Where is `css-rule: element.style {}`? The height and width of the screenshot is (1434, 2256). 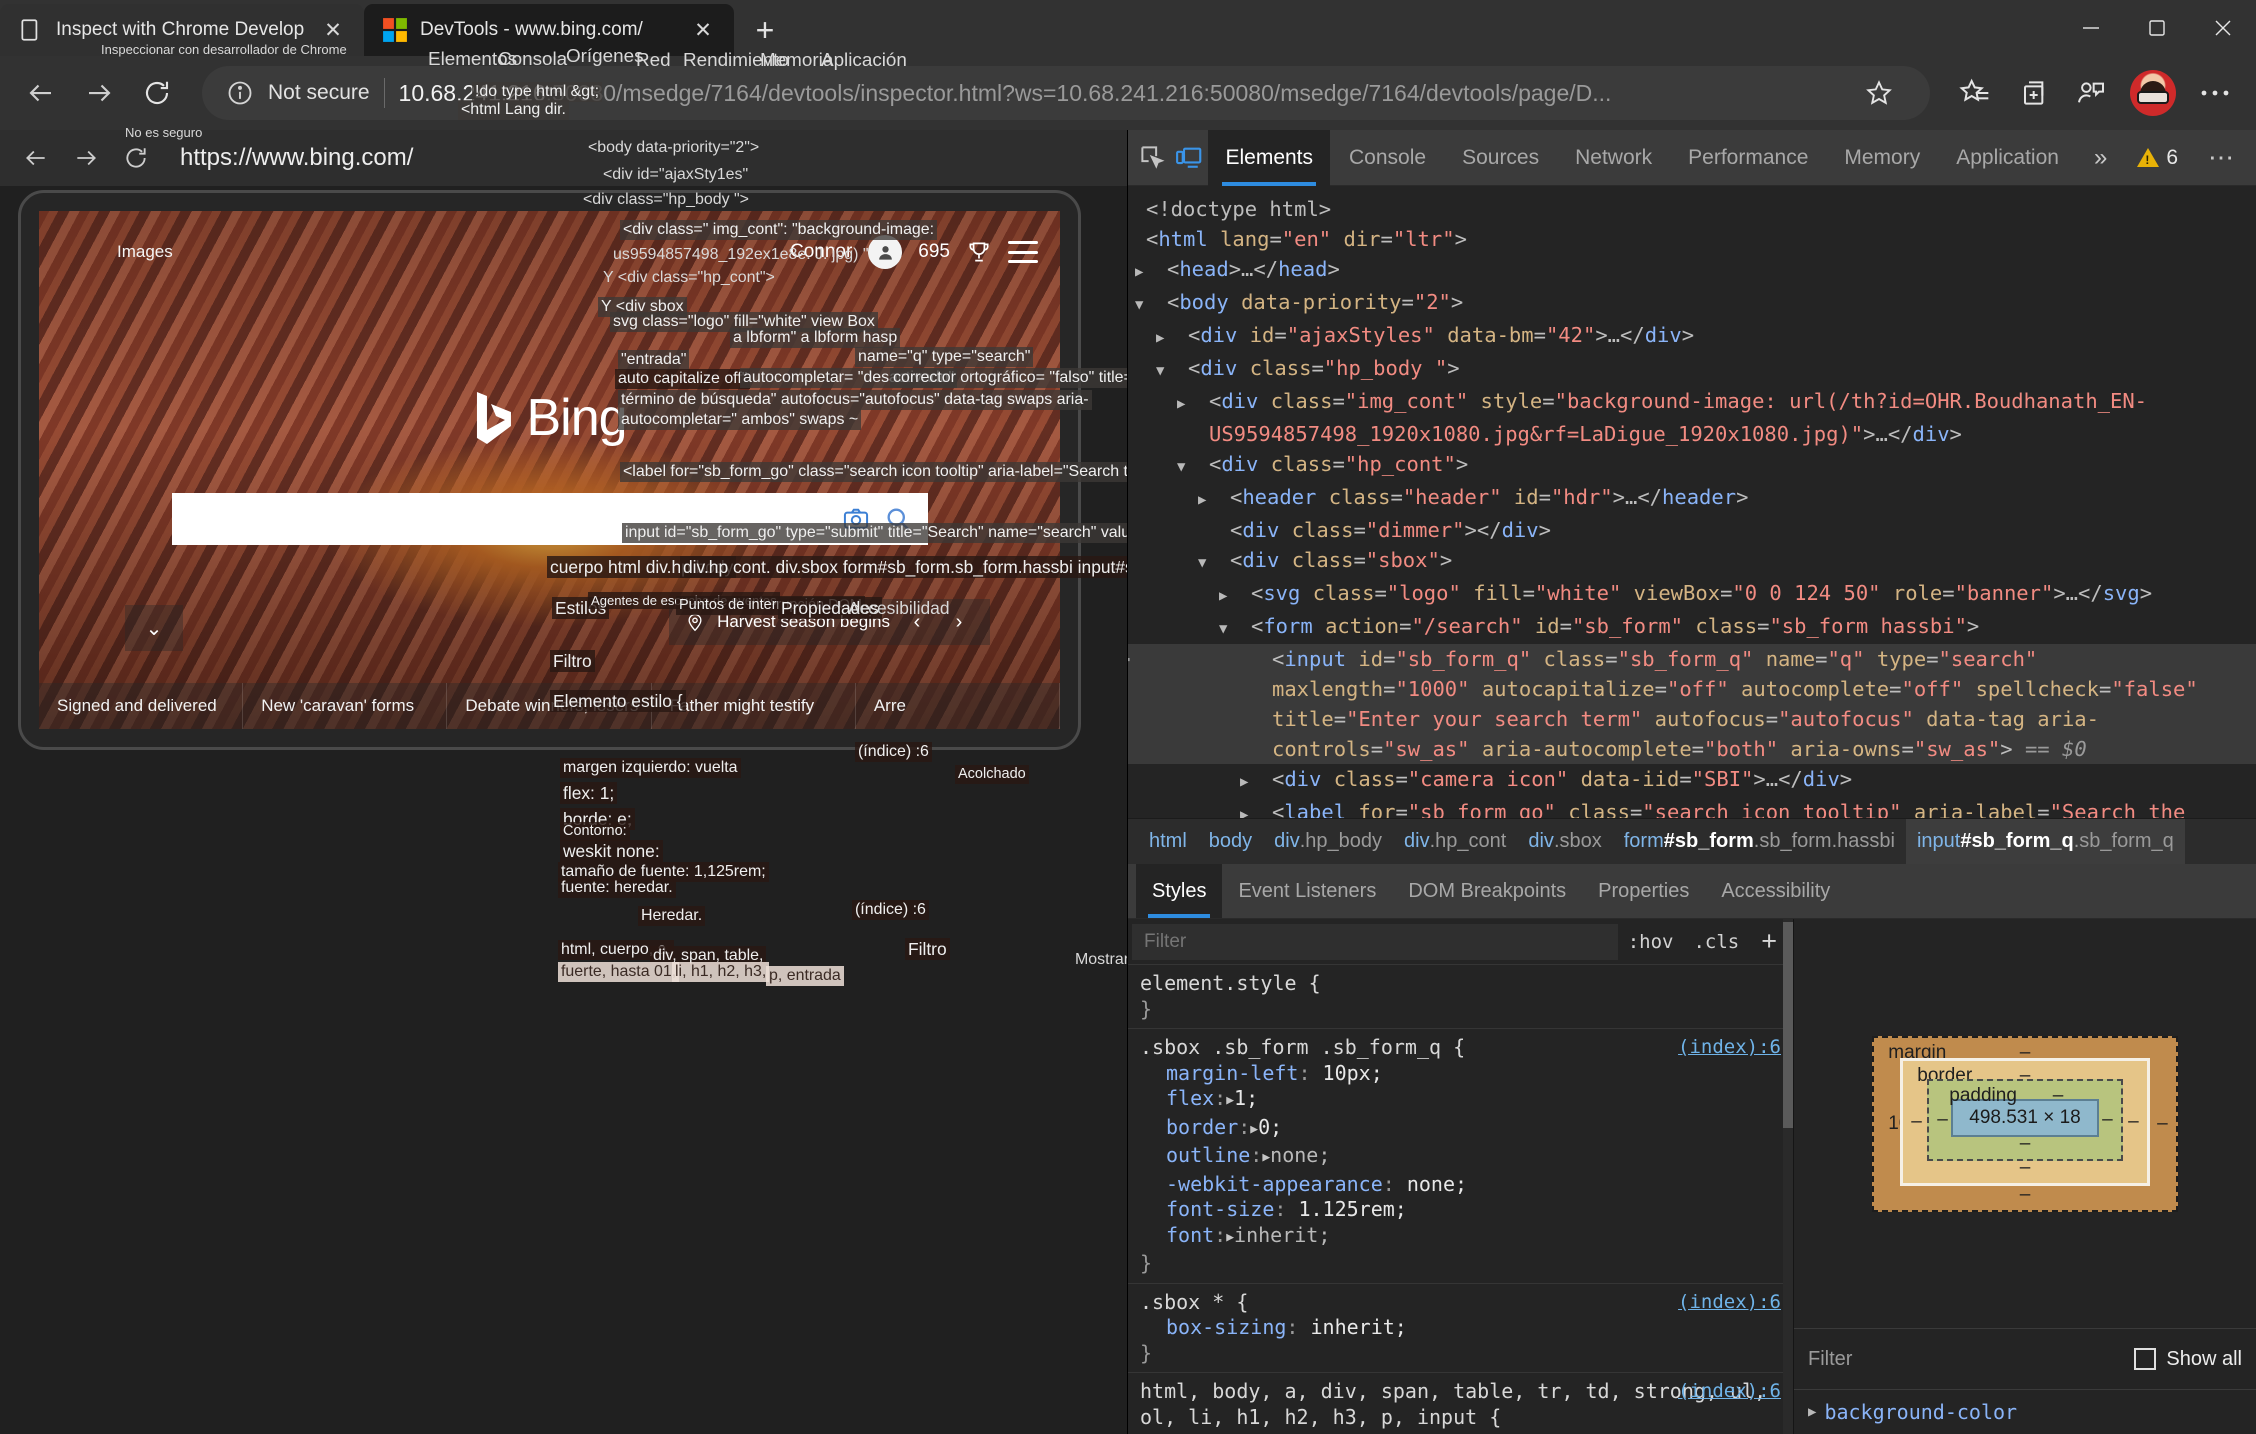 css-rule: element.style {} is located at coordinates (1460, 997).